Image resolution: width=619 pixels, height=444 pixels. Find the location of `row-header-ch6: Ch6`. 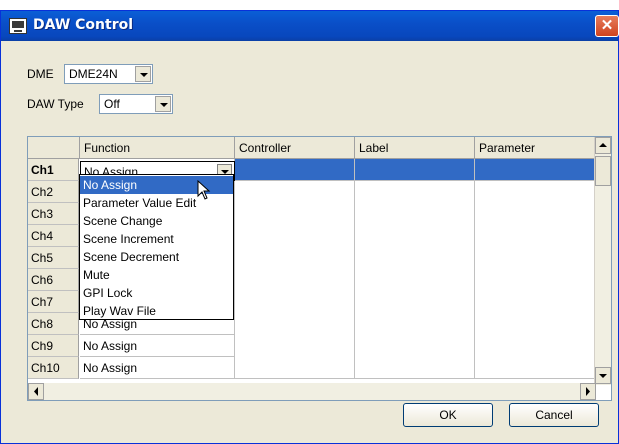

row-header-ch6: Ch6 is located at coordinates (53, 280).